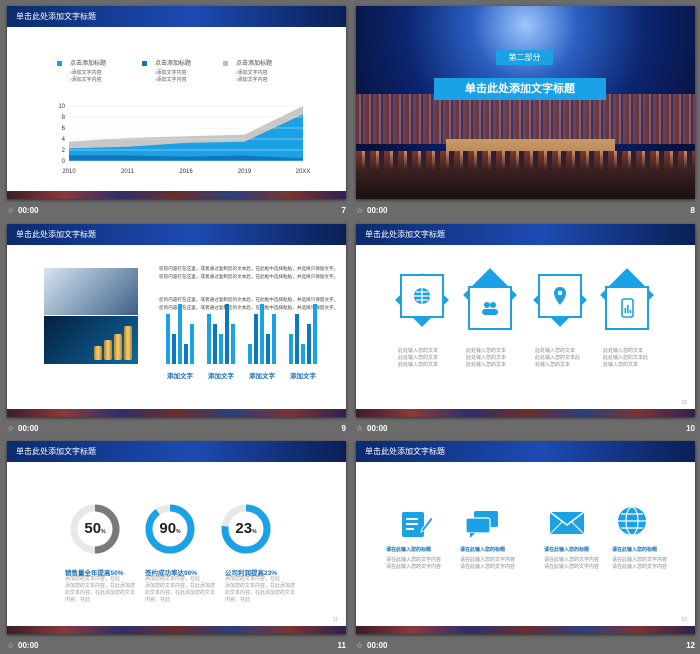 The width and height of the screenshot is (700, 654). Describe the element at coordinates (684, 403) in the screenshot. I see `page-number: 10` at that location.